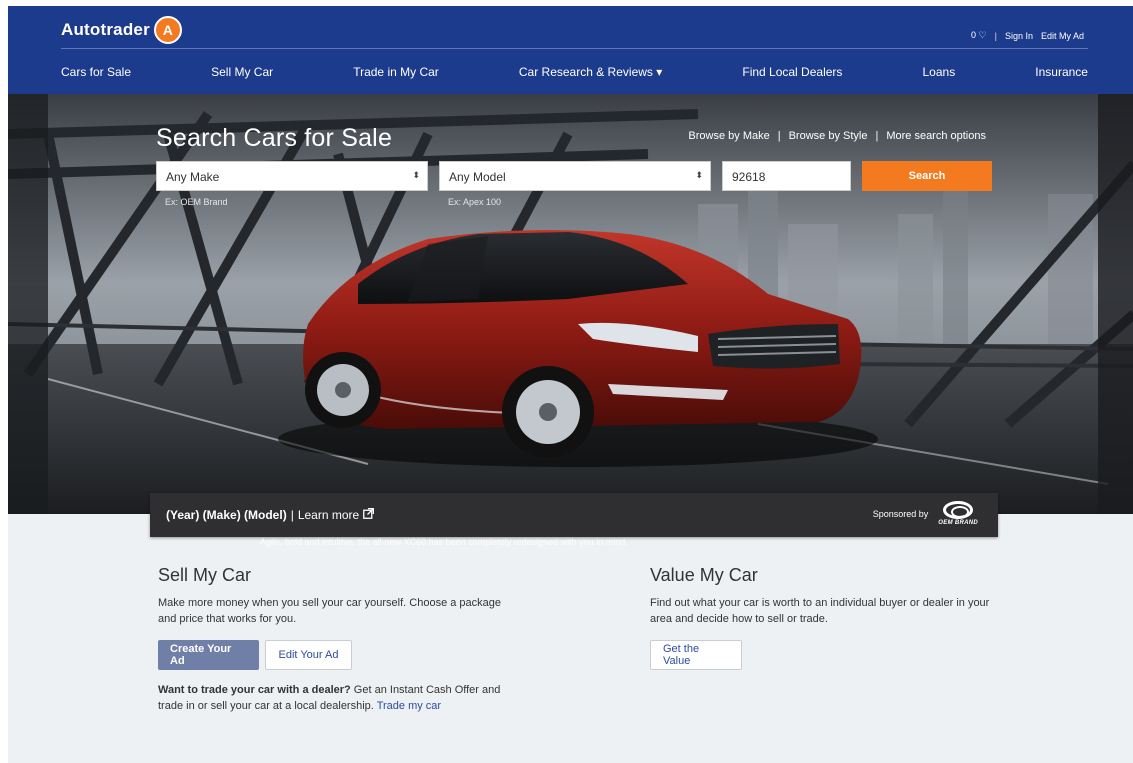 The height and width of the screenshot is (763, 1133). I want to click on learn-more-link: Learn more, so click(335, 514).